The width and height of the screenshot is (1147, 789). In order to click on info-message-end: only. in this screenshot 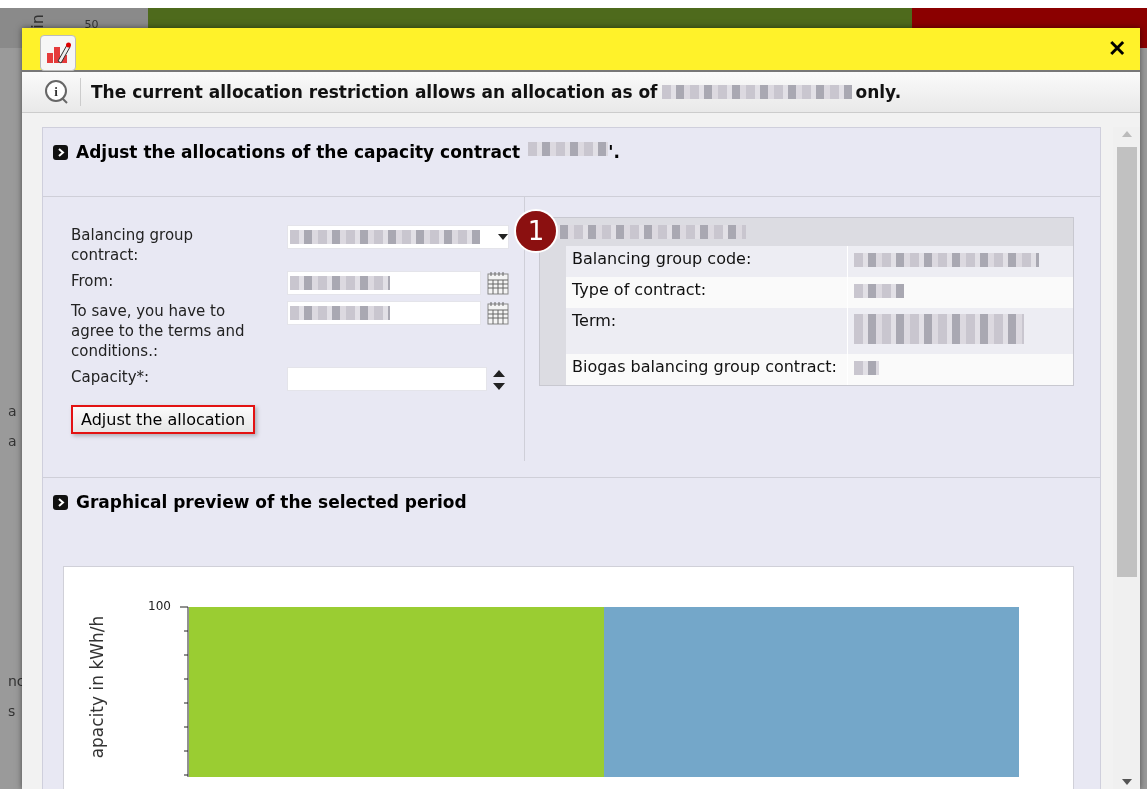, I will do `click(878, 92)`.